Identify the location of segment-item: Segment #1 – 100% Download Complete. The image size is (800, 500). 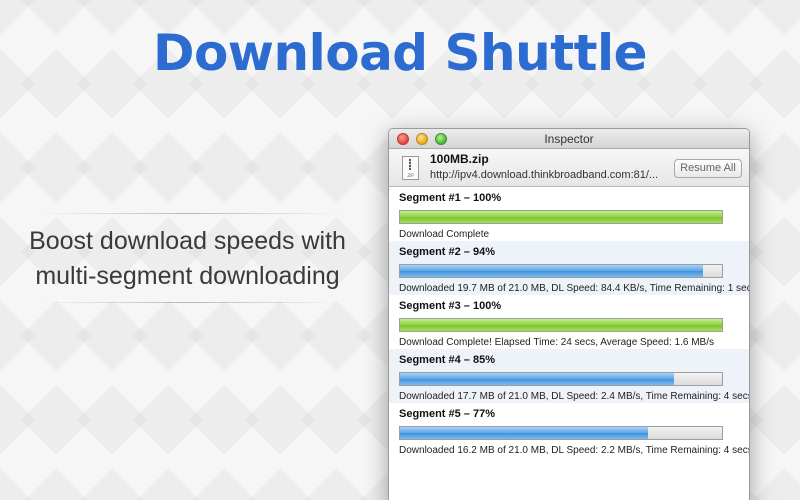
(569, 214).